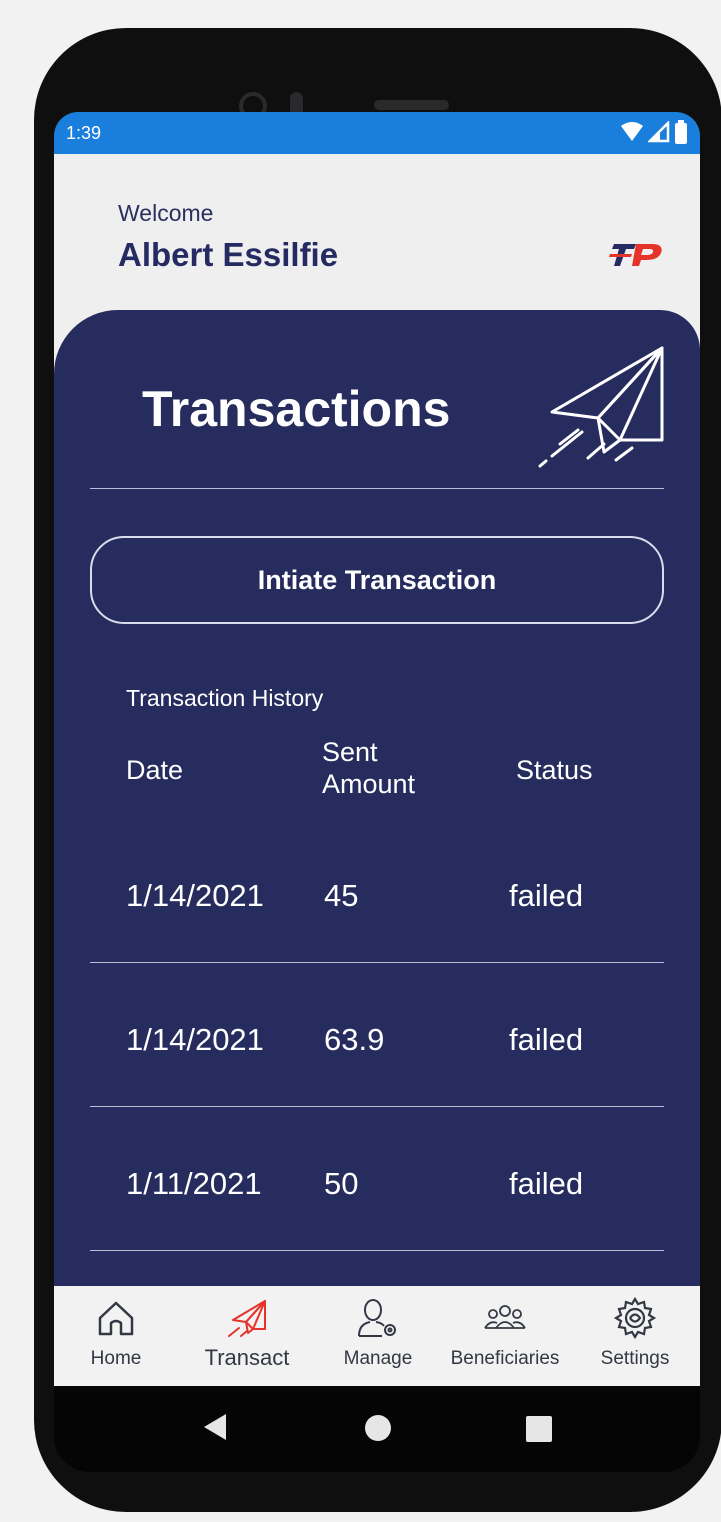 Image resolution: width=721 pixels, height=1522 pixels. Describe the element at coordinates (116, 1318) in the screenshot. I see `home-icon` at that location.